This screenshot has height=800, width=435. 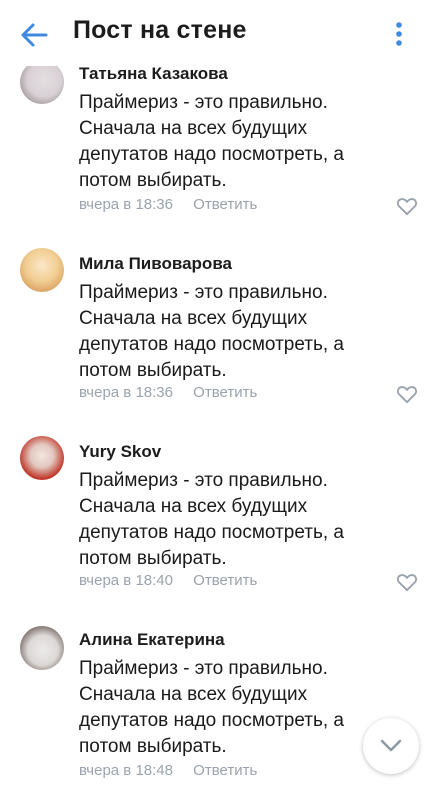 What do you see at coordinates (126, 770) in the screenshot?
I see `comment-time: вчера в 18:48` at bounding box center [126, 770].